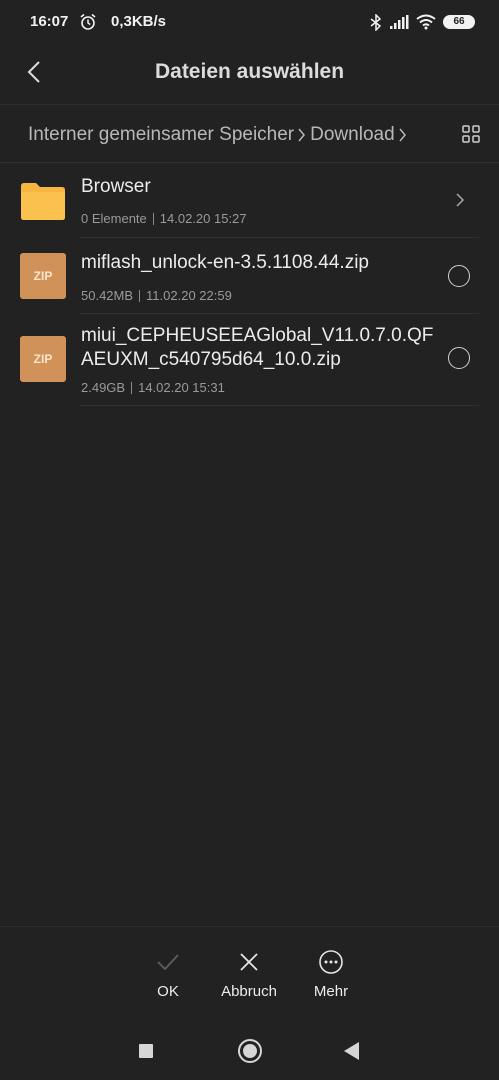  I want to click on cancel-button: Abbruch, so click(249, 974).